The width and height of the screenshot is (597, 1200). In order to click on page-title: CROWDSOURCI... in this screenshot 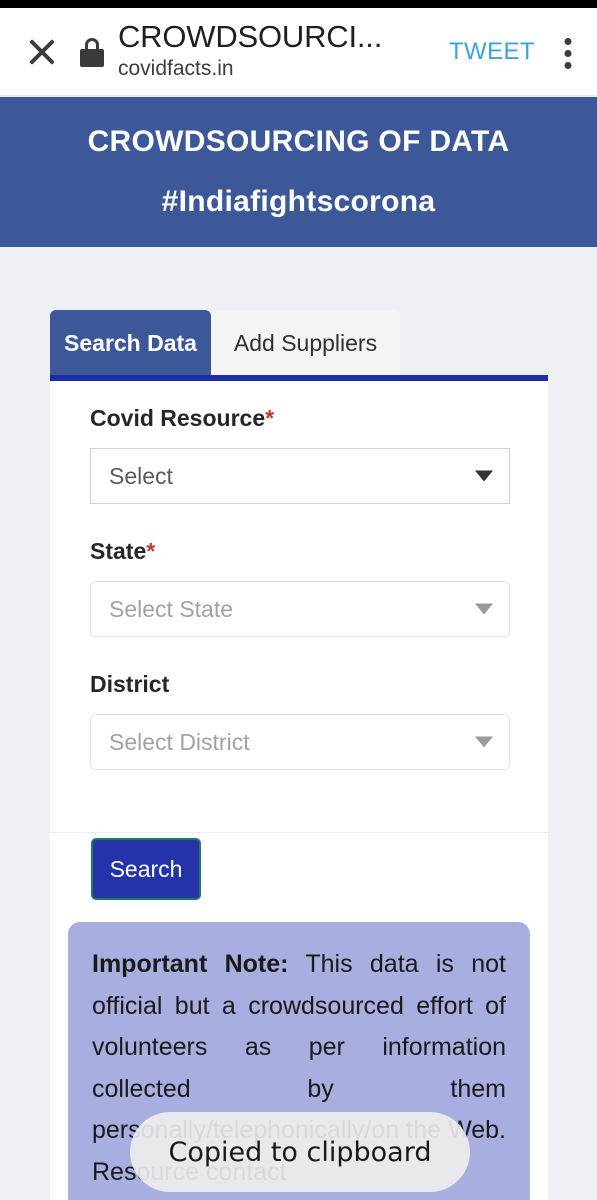, I will do `click(250, 37)`.